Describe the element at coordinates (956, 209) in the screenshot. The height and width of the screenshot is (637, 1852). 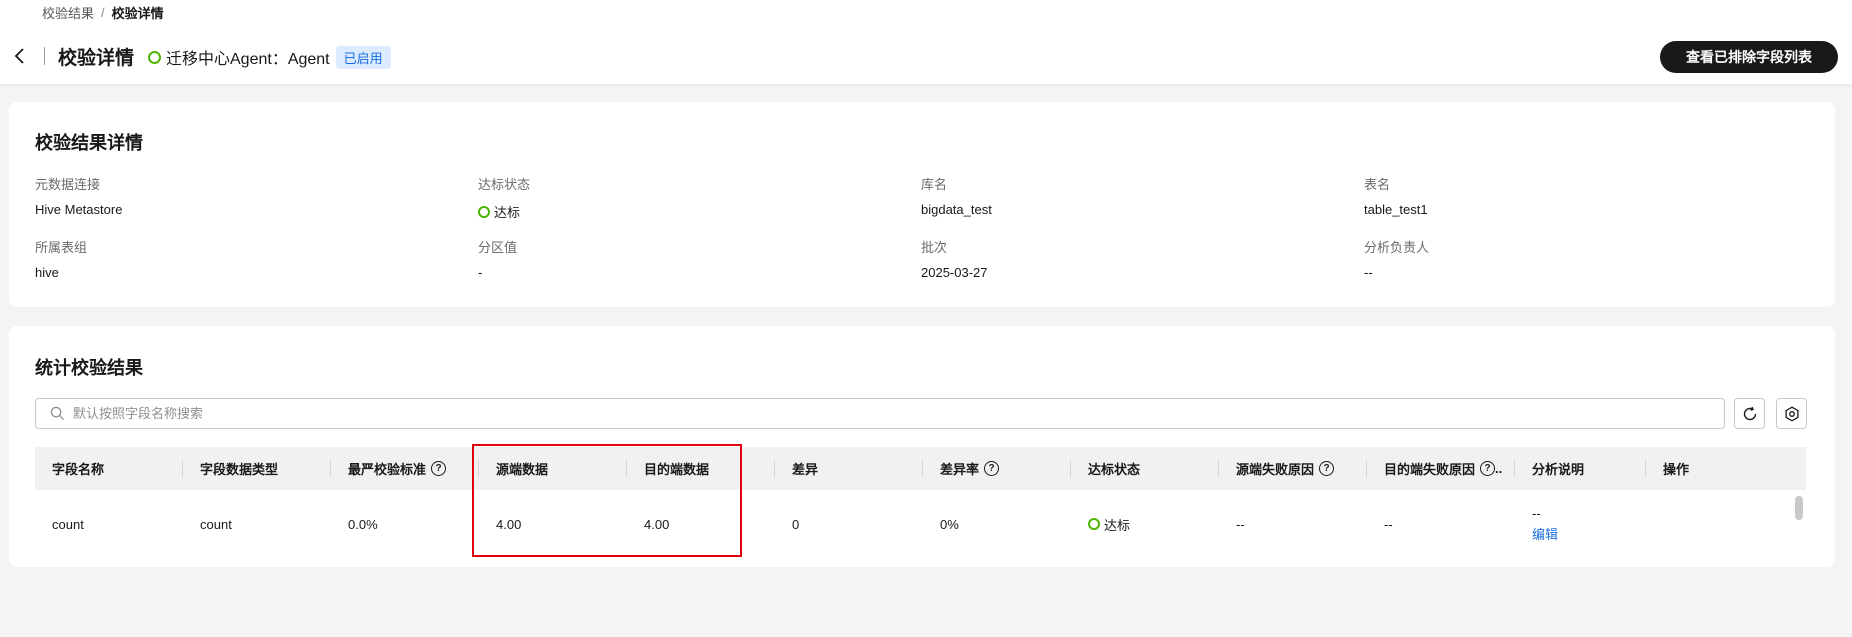
I see `field-value: bigdata_test` at that location.